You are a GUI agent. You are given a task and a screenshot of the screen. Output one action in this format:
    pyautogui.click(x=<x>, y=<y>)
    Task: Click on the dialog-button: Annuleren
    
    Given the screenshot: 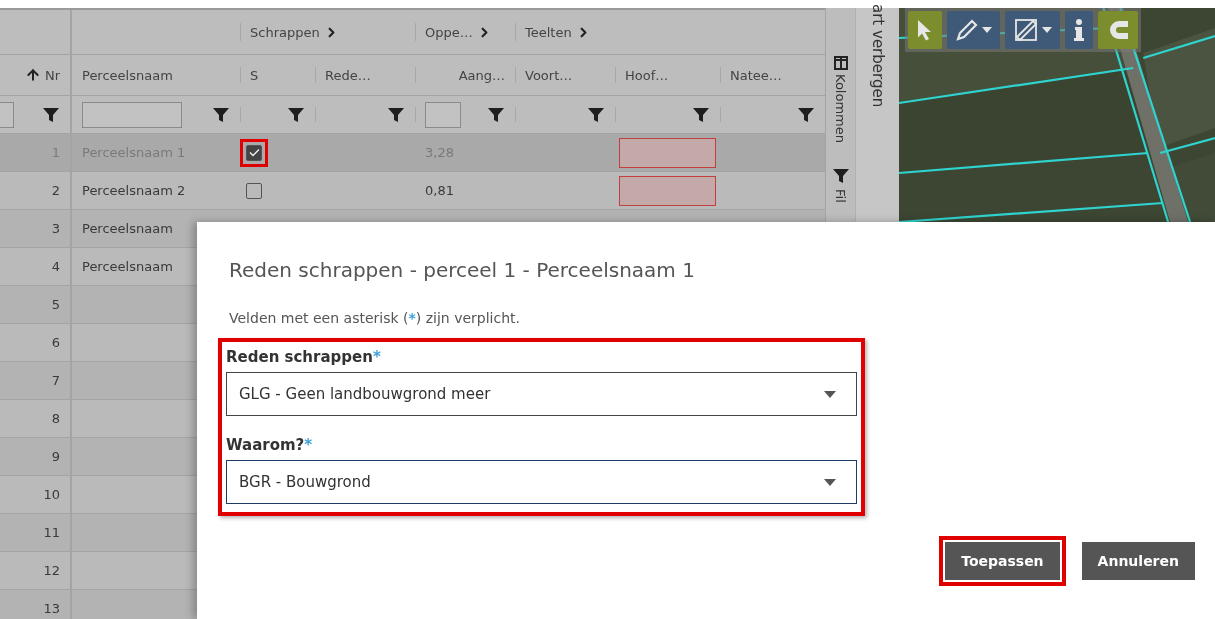 What is the action you would take?
    pyautogui.click(x=1138, y=561)
    